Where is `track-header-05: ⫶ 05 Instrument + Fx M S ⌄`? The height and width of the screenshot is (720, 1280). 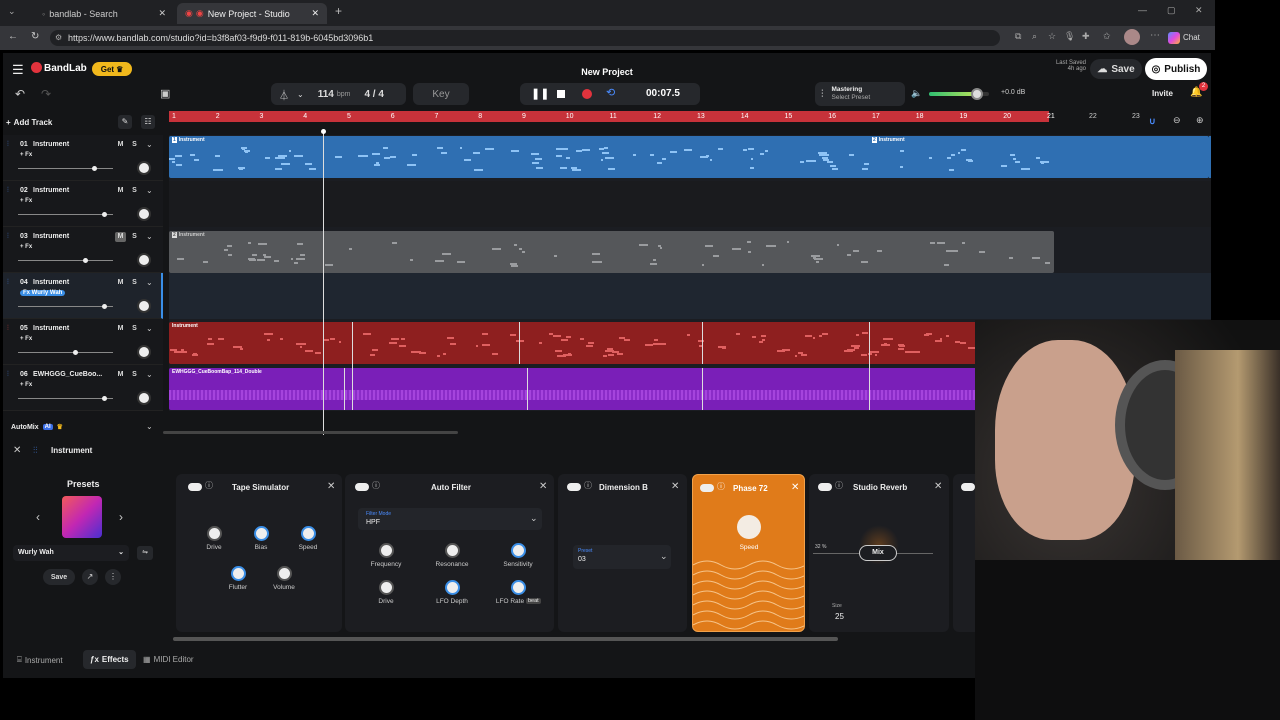
track-header-05: ⫶ 05 Instrument + Fx M S ⌄ is located at coordinates (83, 342).